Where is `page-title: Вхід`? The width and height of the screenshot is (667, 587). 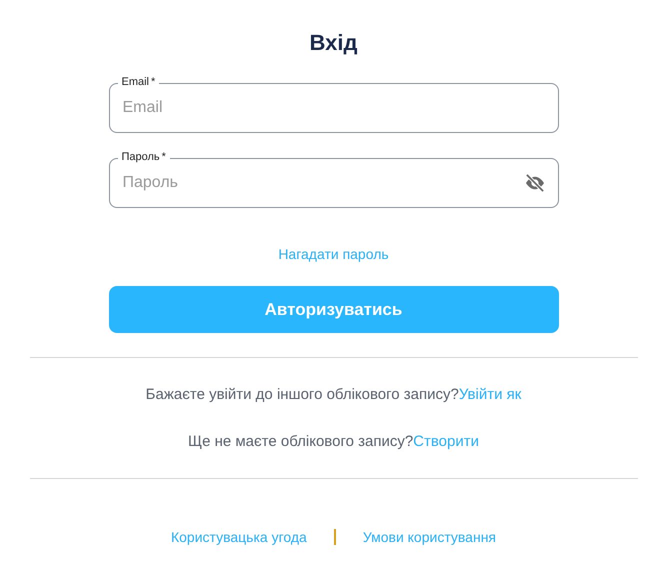 page-title: Вхід is located at coordinates (334, 43).